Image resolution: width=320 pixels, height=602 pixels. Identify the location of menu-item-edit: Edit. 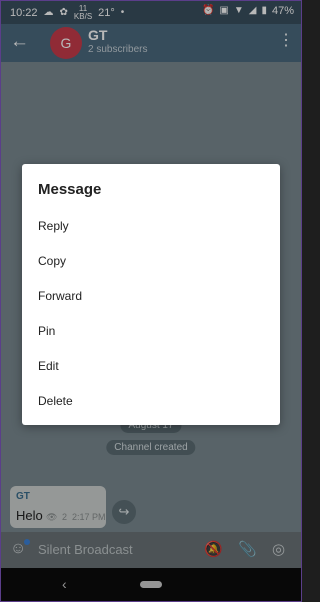
(151, 366).